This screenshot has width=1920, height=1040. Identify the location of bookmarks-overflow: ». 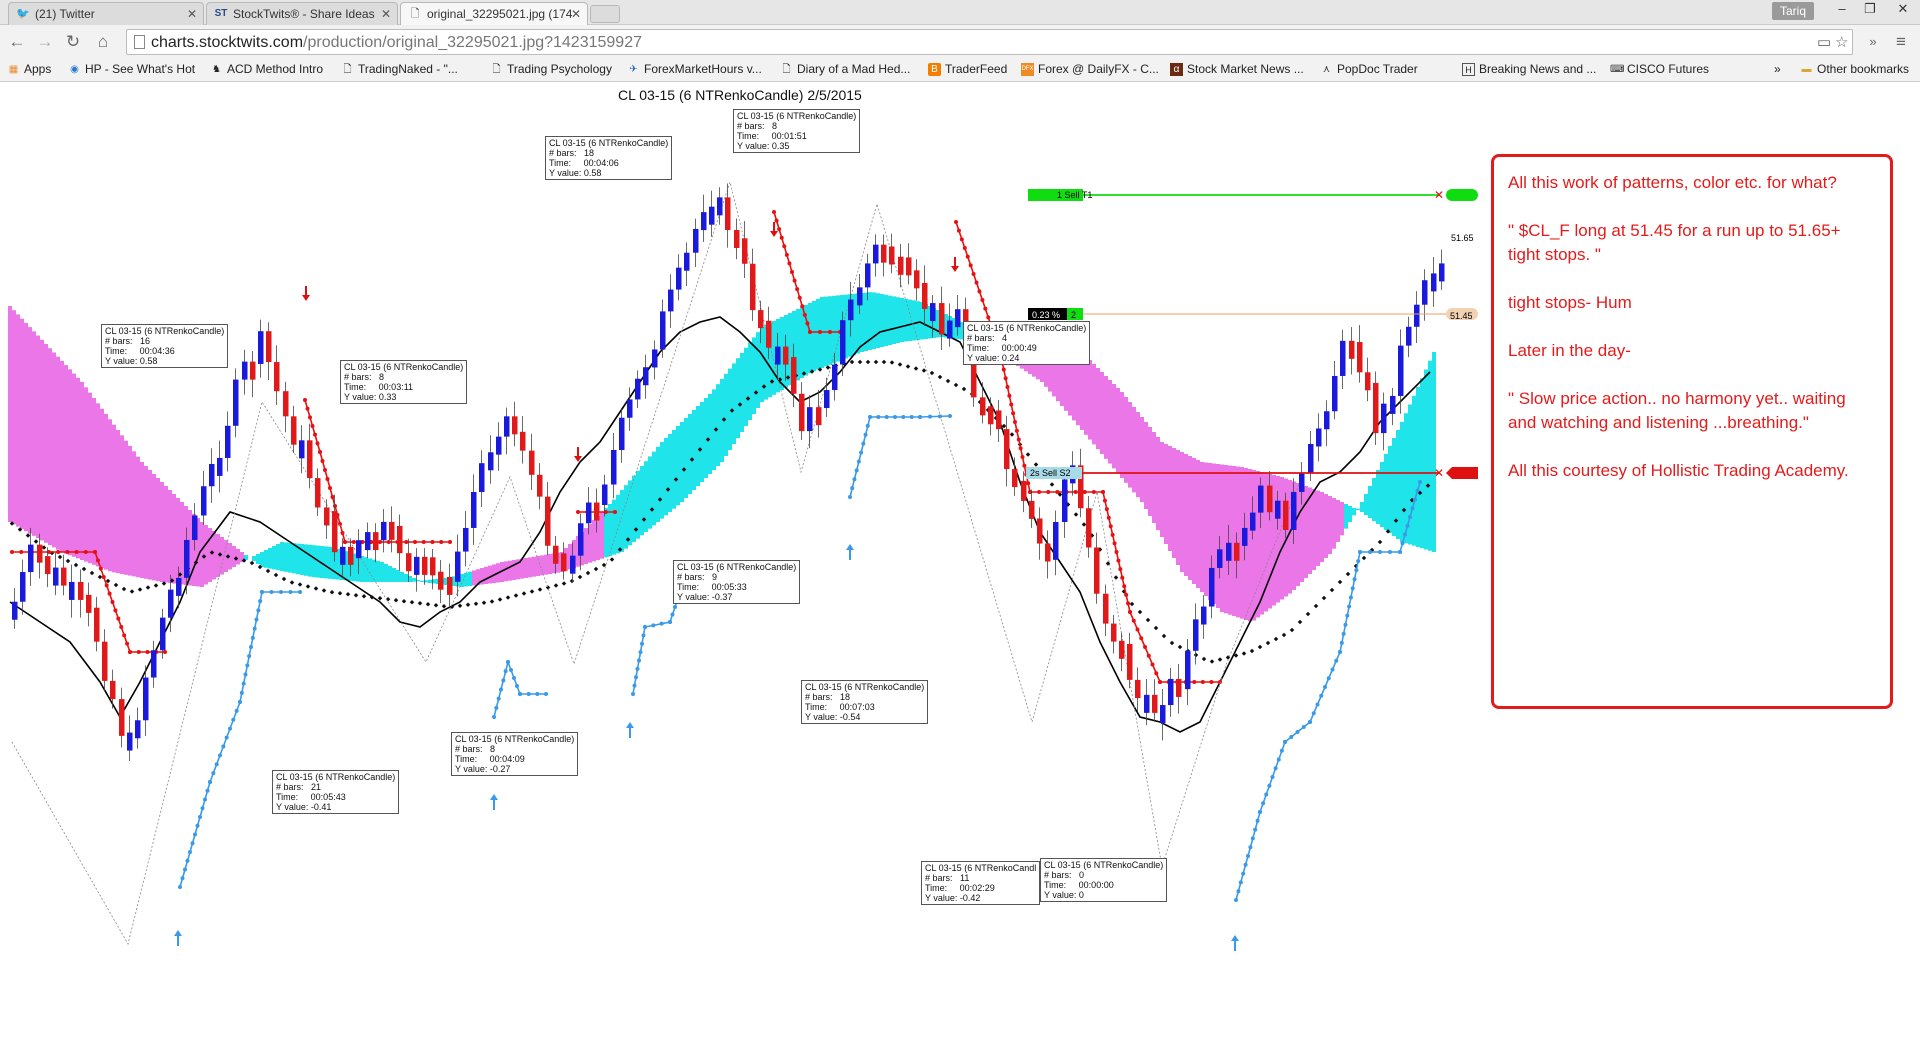
(1777, 69).